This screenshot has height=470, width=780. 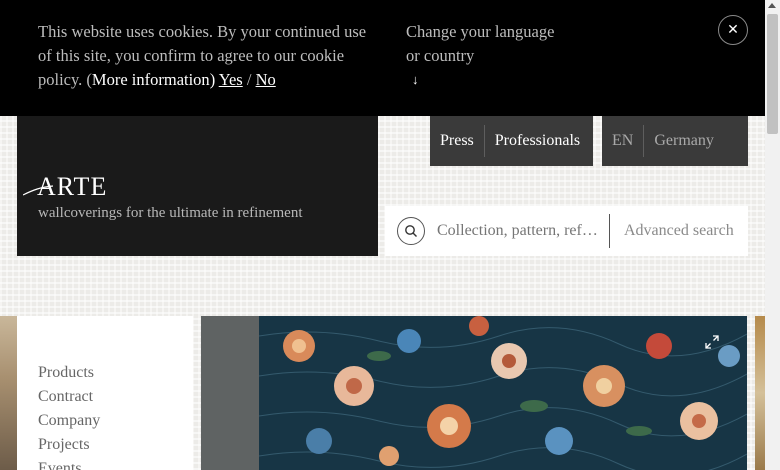 I want to click on cookie-no-link: No, so click(x=266, y=79).